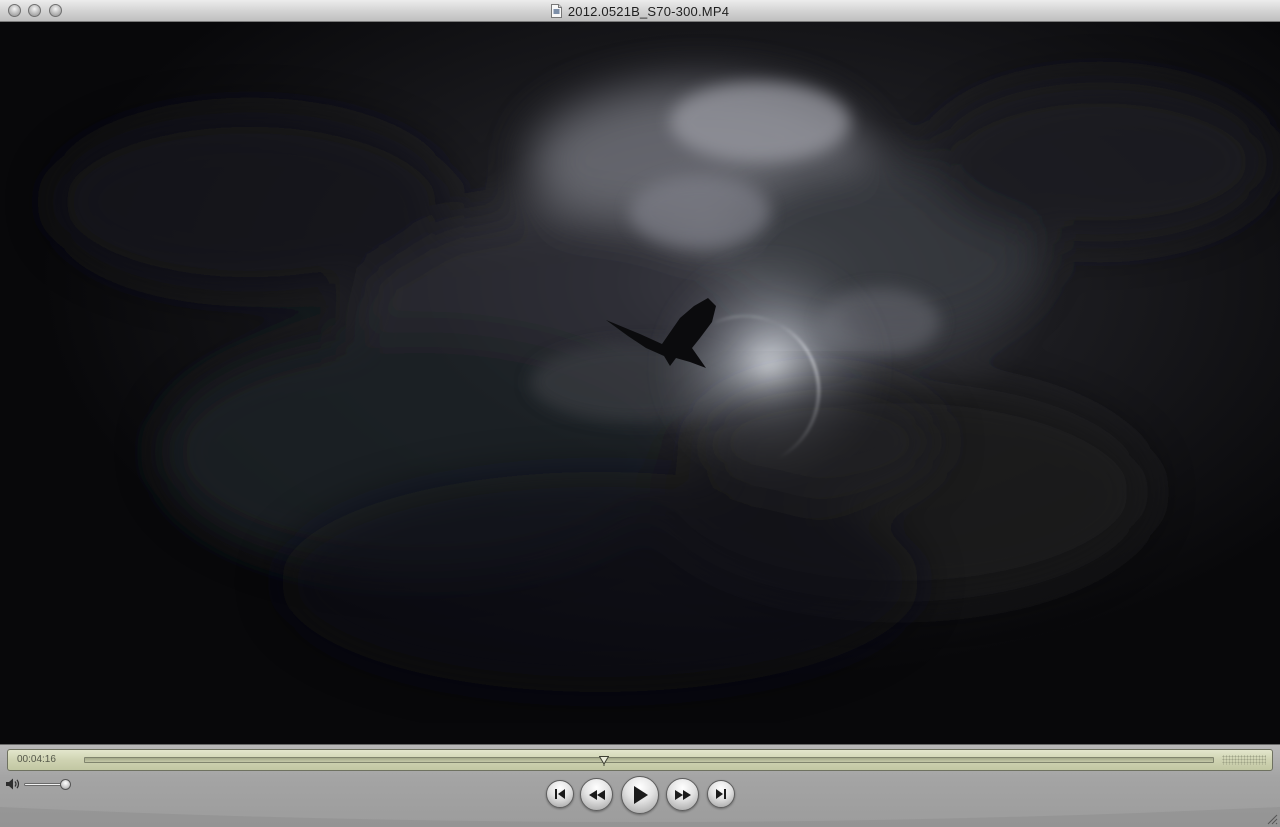  I want to click on volume-slider-knob, so click(65, 784).